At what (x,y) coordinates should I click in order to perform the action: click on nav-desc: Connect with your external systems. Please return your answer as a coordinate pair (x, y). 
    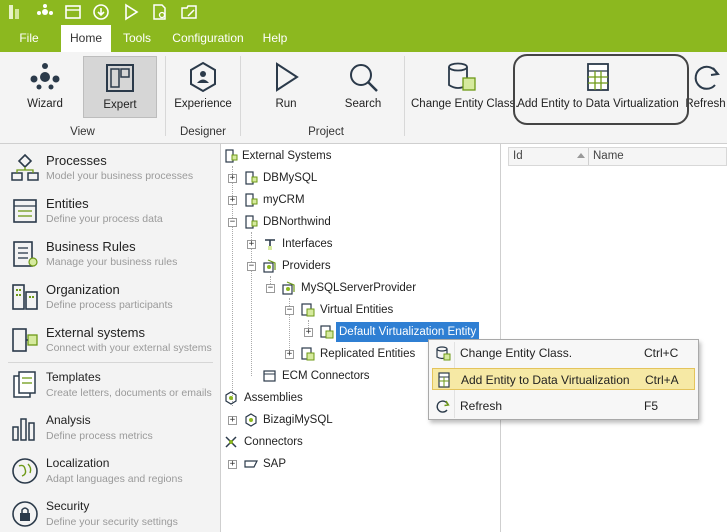
    Looking at the image, I should click on (129, 348).